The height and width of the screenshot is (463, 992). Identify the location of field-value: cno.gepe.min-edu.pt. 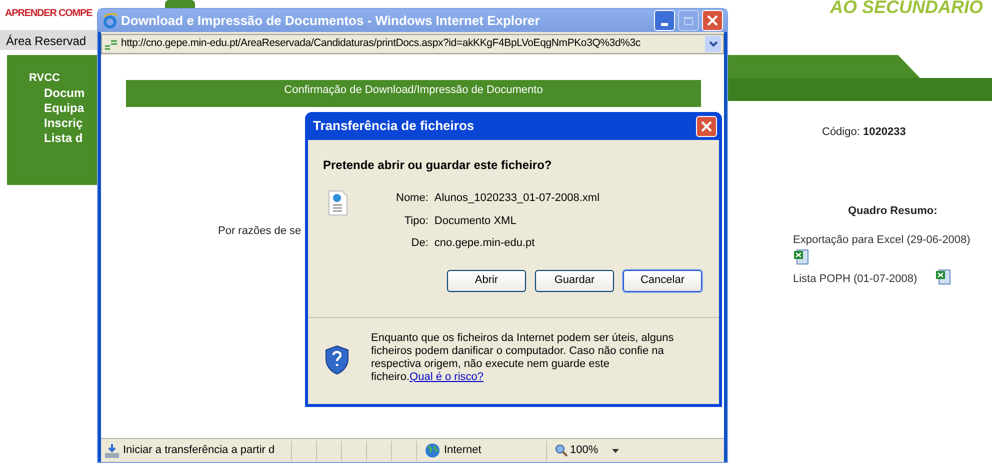
(485, 243).